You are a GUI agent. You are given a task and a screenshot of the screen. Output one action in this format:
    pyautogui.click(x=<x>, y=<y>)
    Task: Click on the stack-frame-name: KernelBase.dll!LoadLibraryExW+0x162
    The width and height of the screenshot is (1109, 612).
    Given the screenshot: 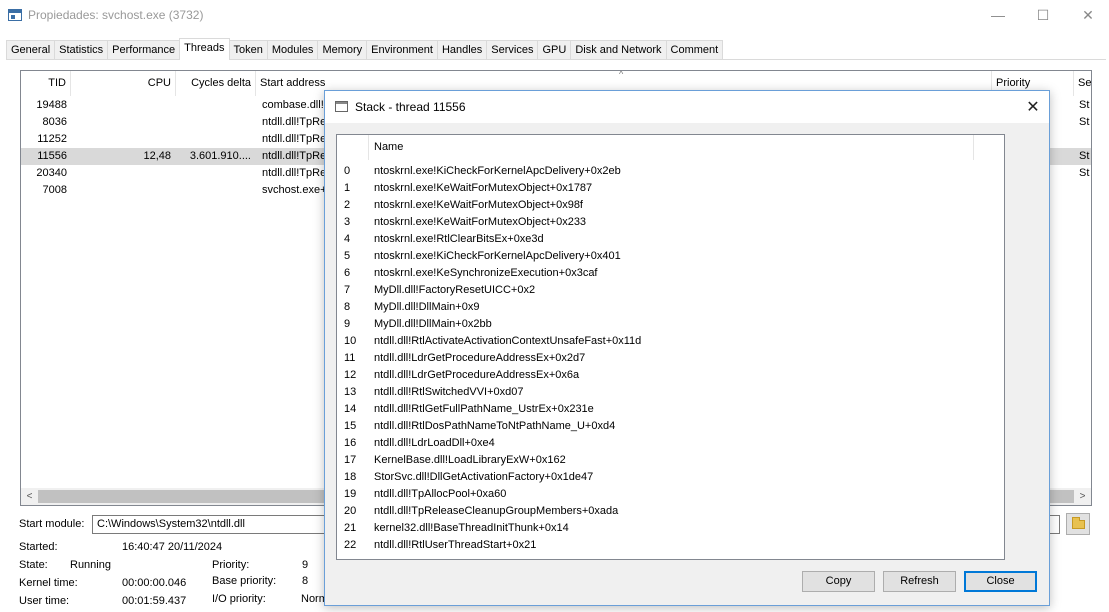 What is the action you would take?
    pyautogui.click(x=470, y=460)
    